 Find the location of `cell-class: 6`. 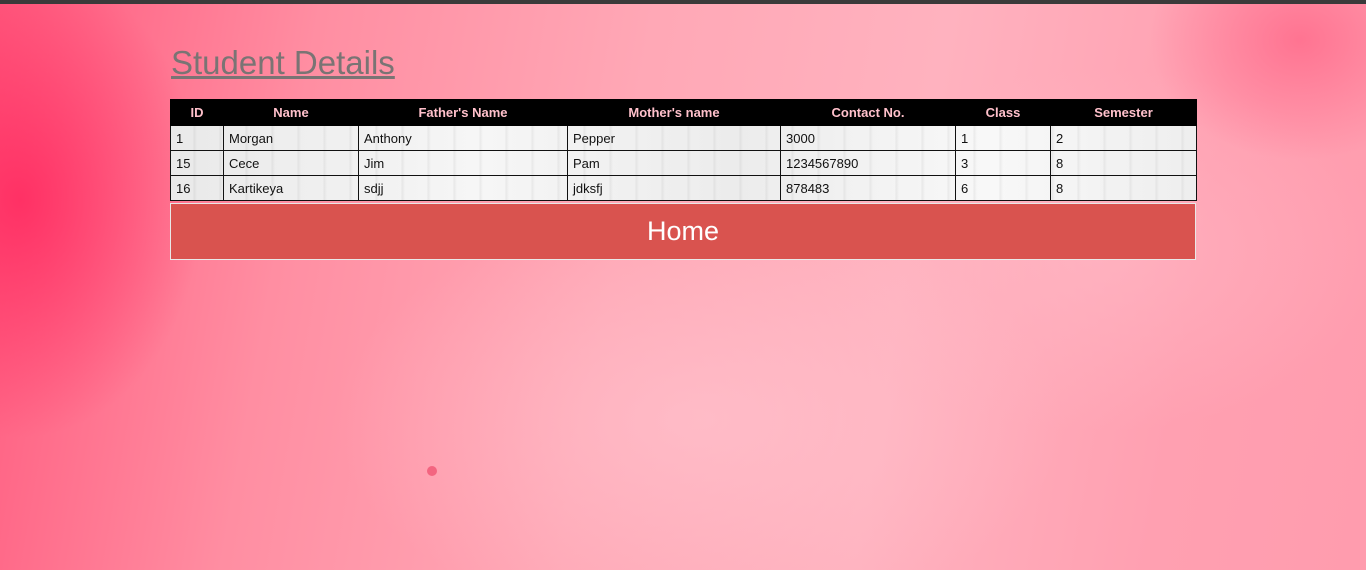

cell-class: 6 is located at coordinates (1003, 188).